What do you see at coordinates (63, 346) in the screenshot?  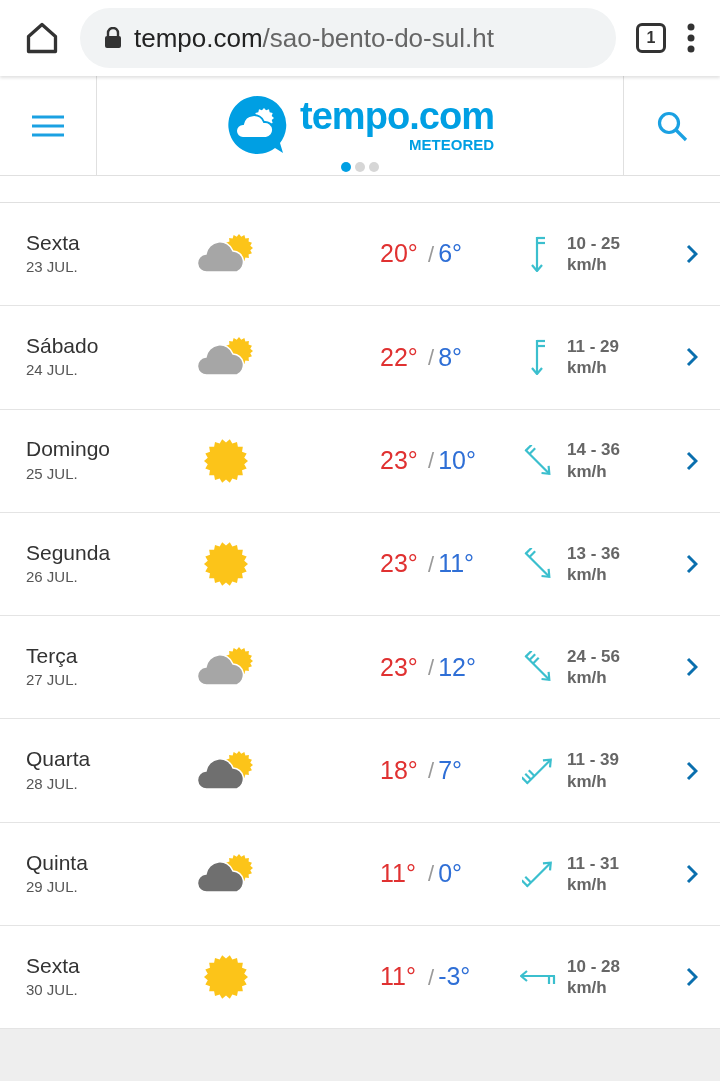 I see `day-name: Sábado` at bounding box center [63, 346].